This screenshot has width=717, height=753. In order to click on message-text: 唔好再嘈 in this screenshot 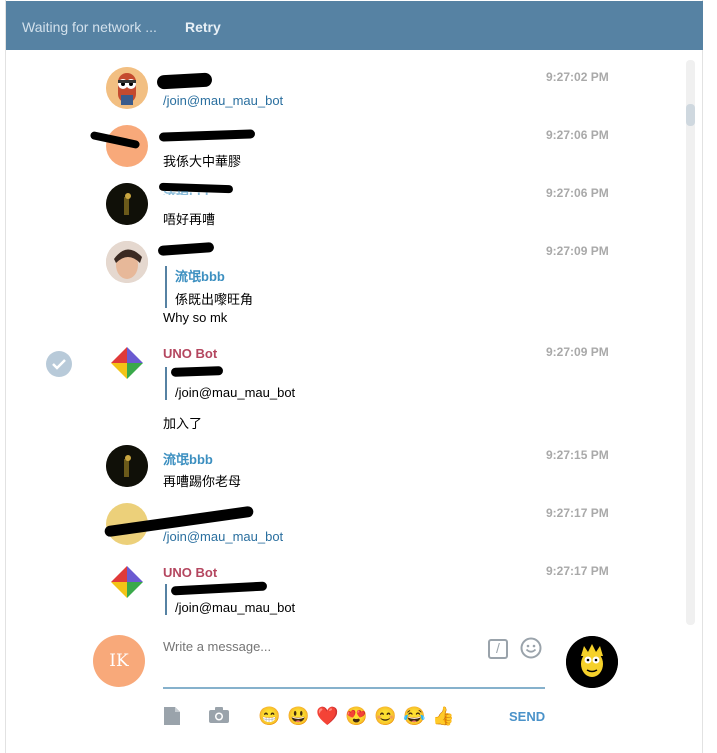, I will do `click(189, 219)`.